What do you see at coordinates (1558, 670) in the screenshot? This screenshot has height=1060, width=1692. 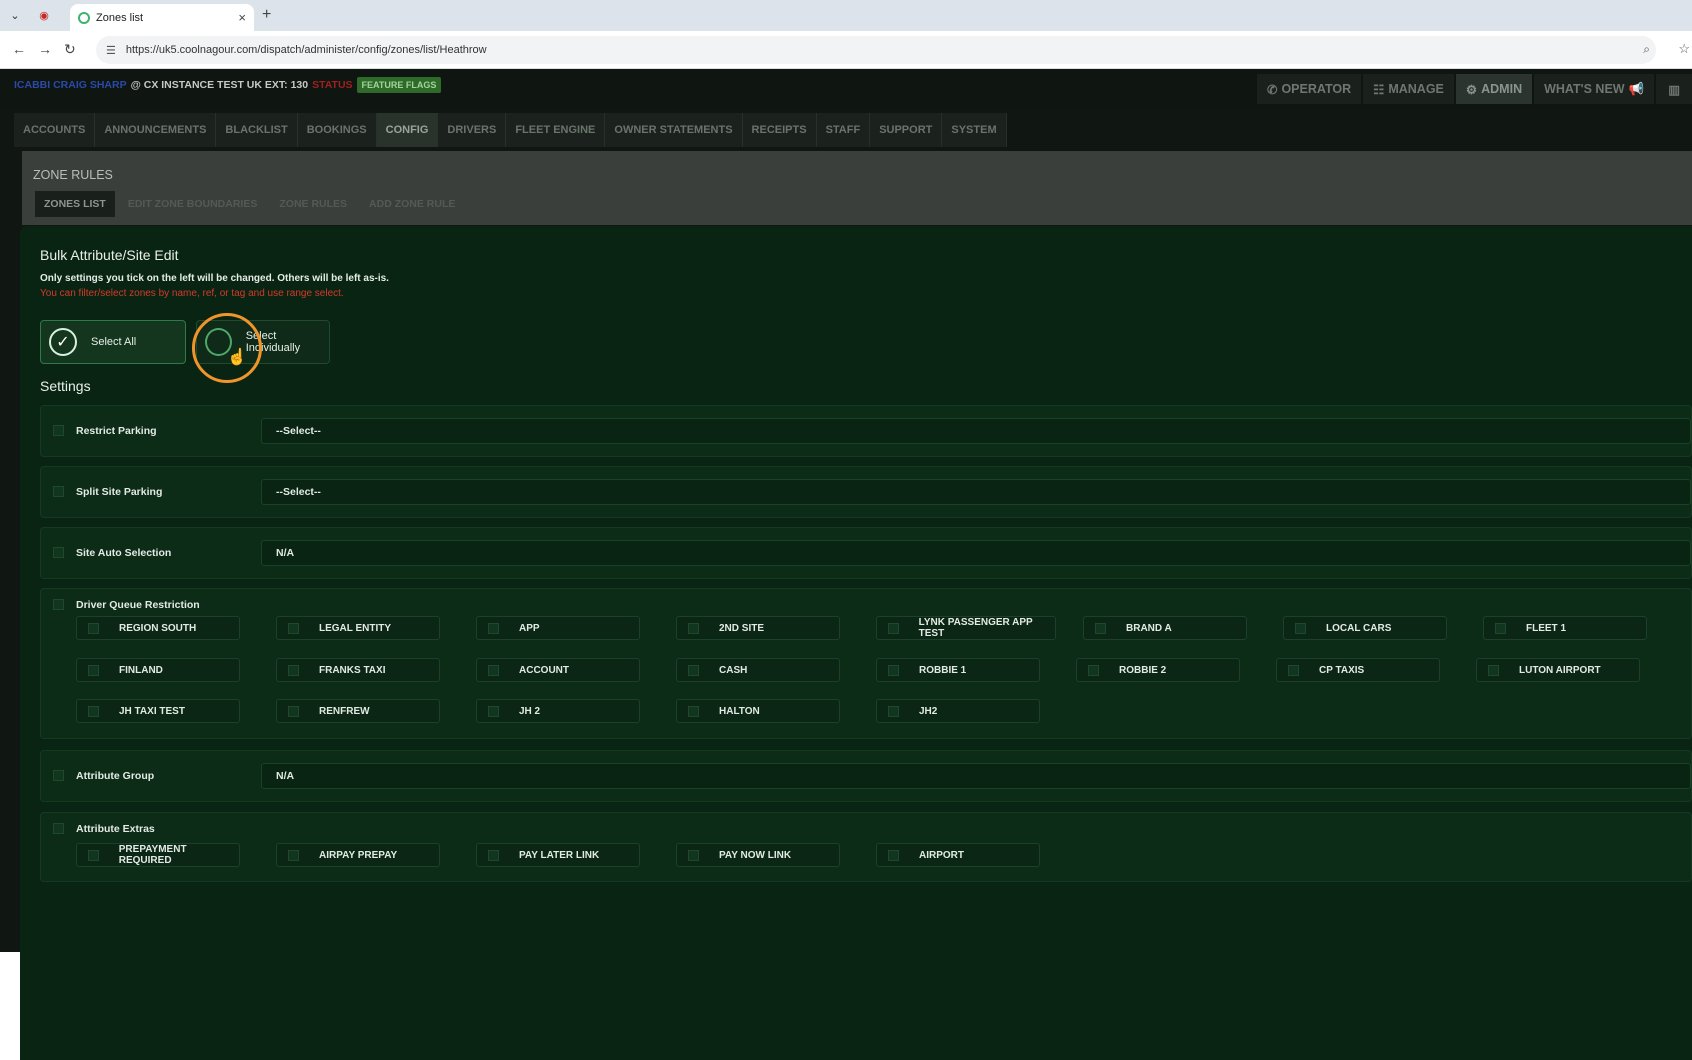 I see `dq-option: LUTON AIRPORT` at bounding box center [1558, 670].